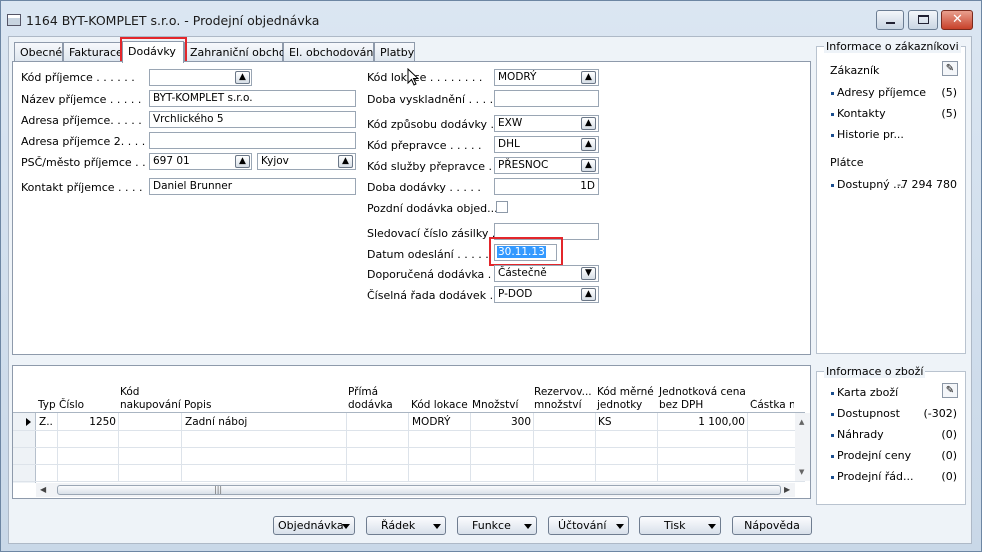 Image resolution: width=982 pixels, height=552 pixels. Describe the element at coordinates (702, 422) in the screenshot. I see `cell-jednotkova-cena: 1 100,00` at that location.